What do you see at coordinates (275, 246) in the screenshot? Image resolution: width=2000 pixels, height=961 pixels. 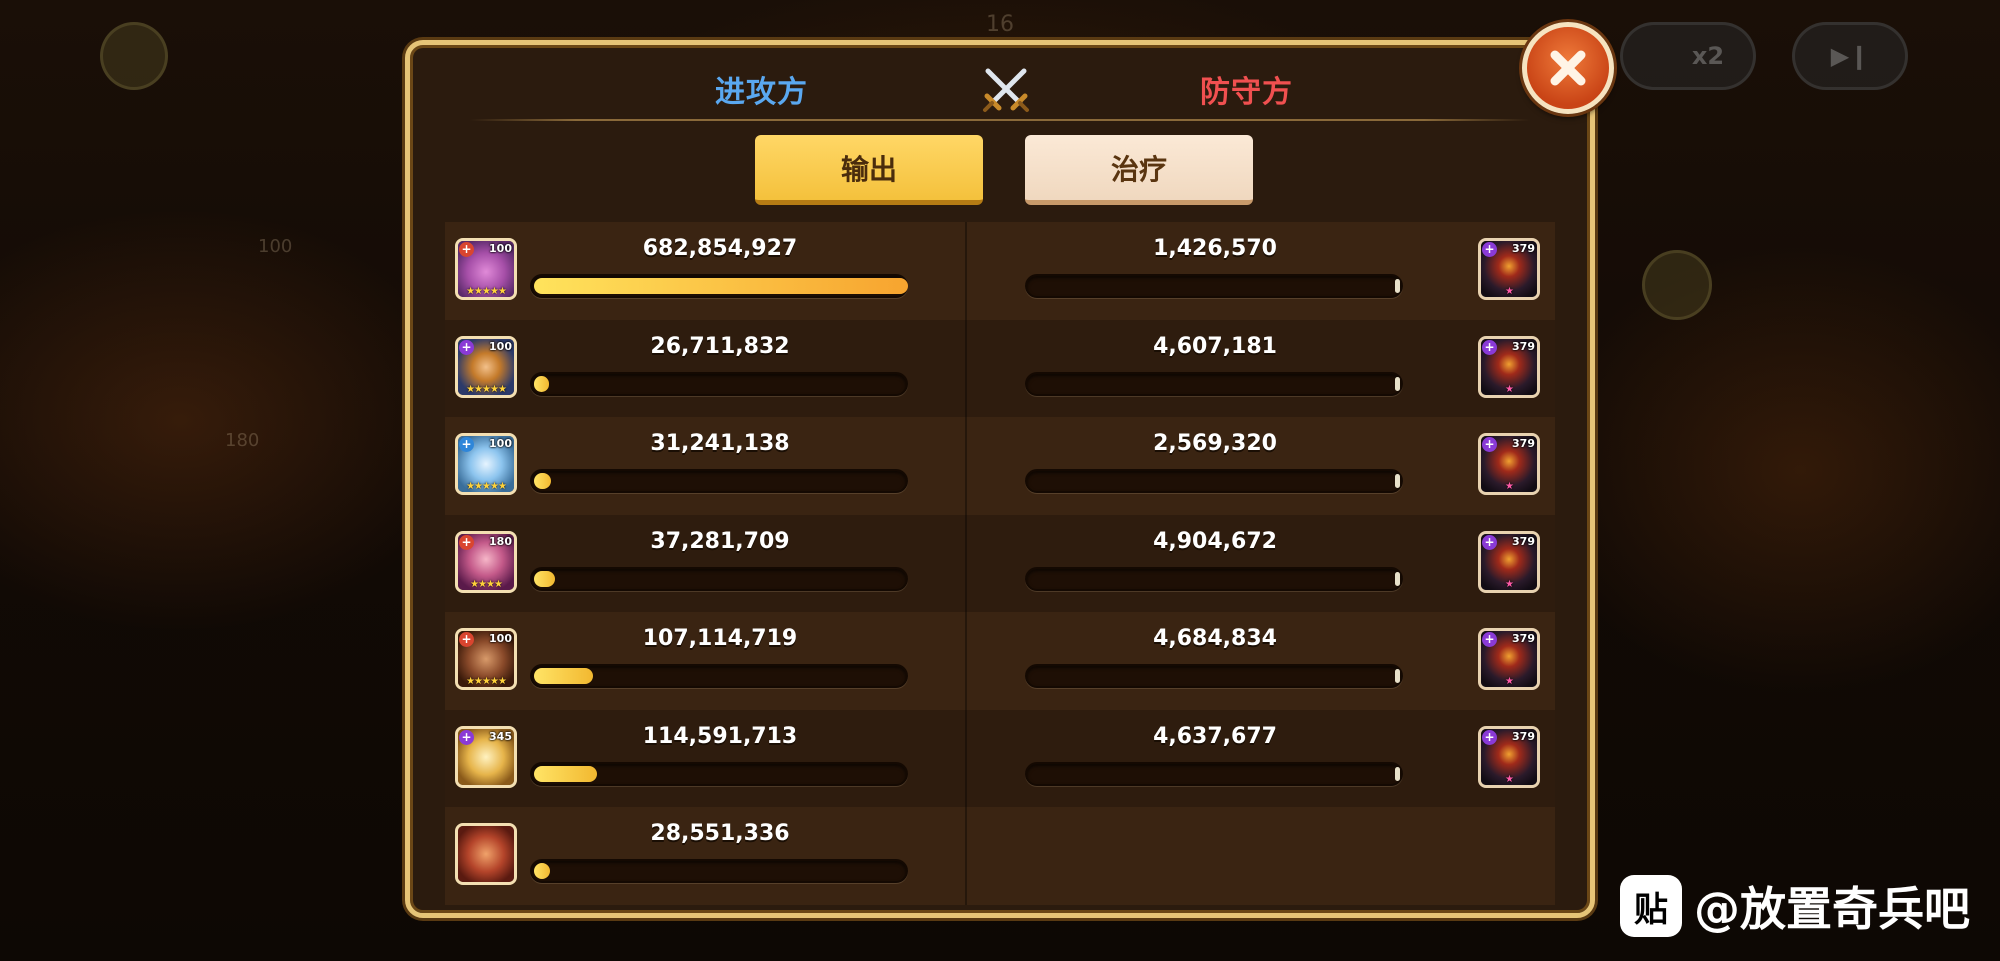 I see `bg-level-1: 100` at bounding box center [275, 246].